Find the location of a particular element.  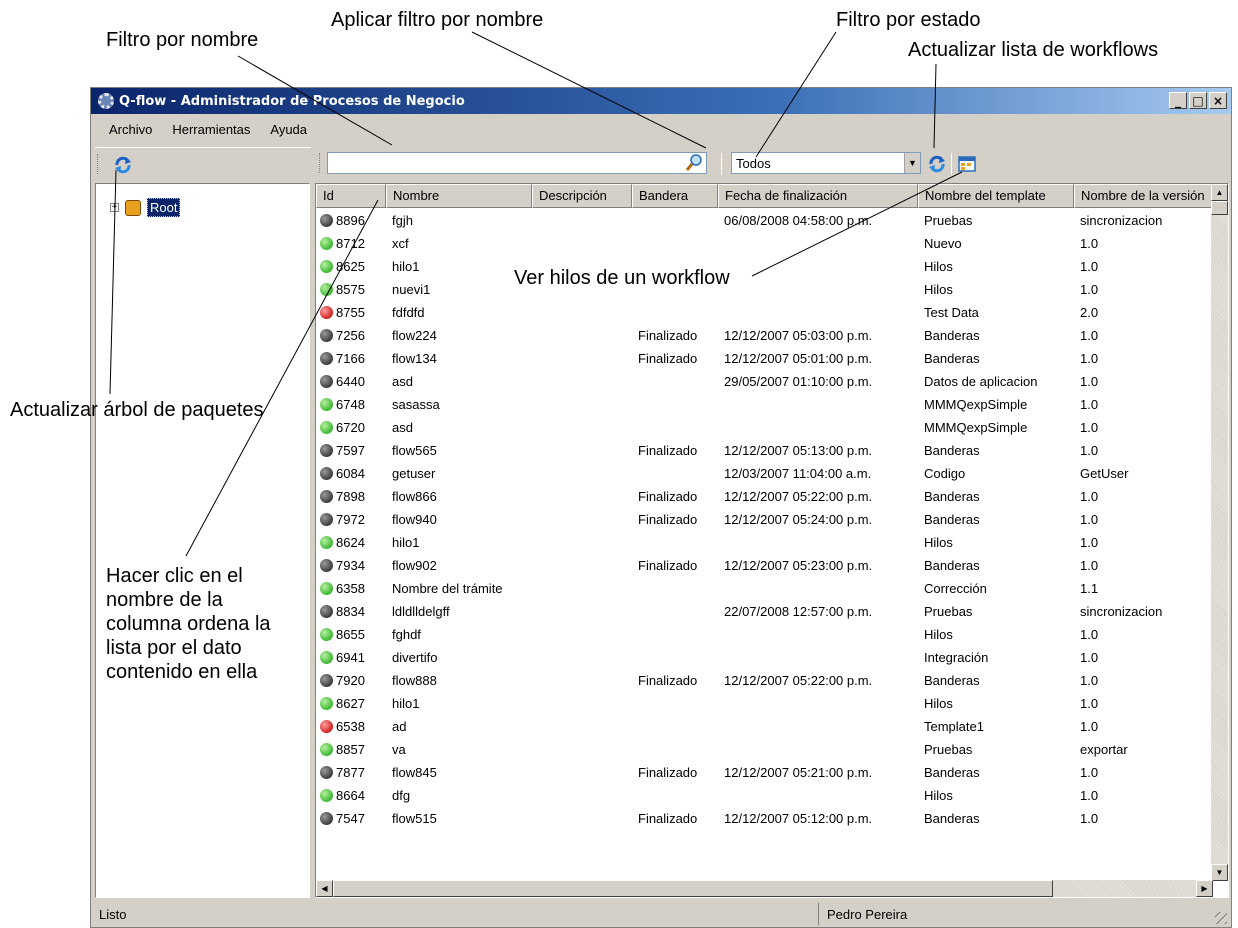

resize-grip-icon is located at coordinates (1221, 918).